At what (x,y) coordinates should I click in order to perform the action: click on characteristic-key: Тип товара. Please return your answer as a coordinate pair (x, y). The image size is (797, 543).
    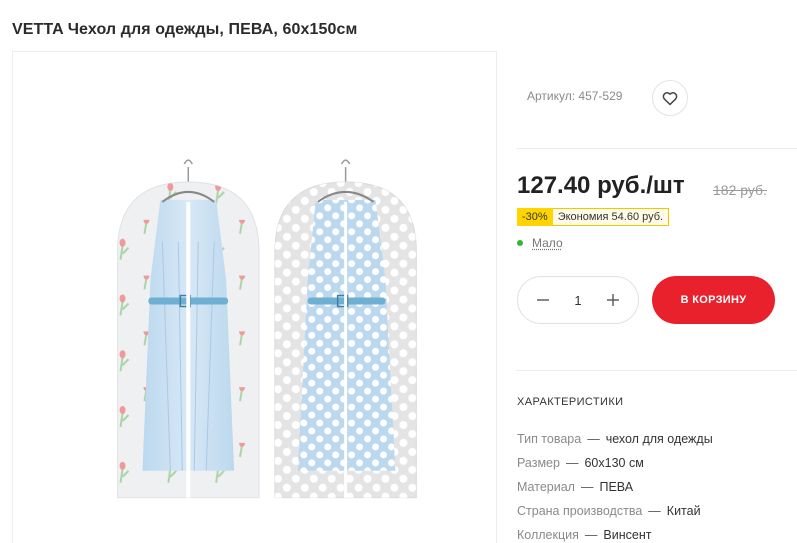
    Looking at the image, I should click on (549, 439).